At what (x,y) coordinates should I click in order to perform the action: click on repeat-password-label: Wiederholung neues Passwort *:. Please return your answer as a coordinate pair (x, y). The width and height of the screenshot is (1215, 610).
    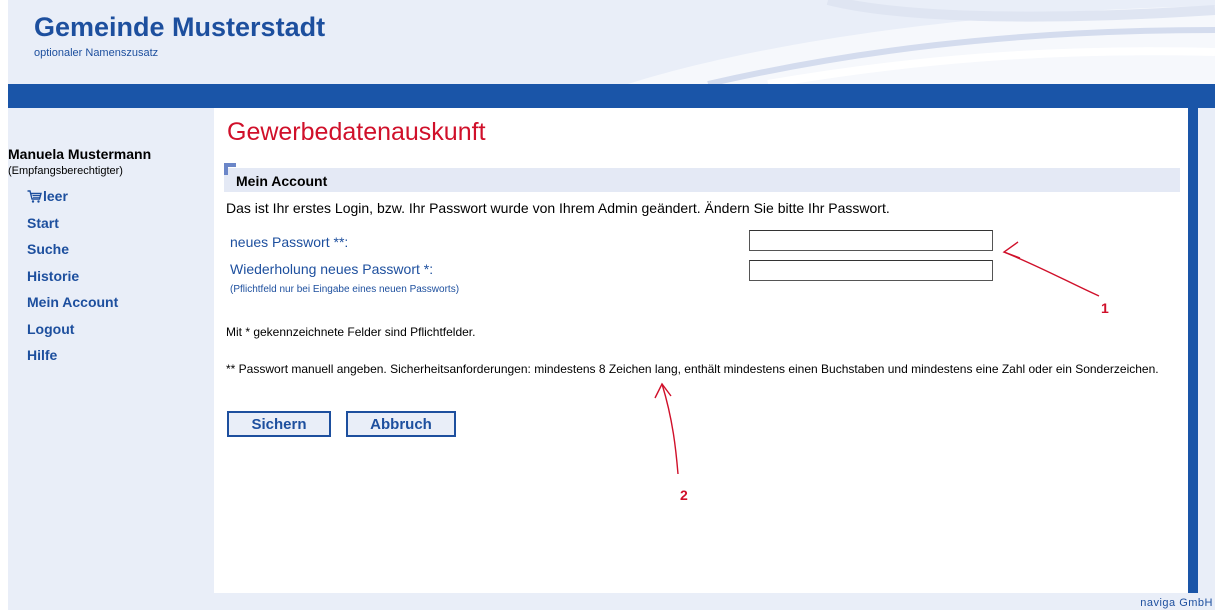
    Looking at the image, I should click on (332, 269).